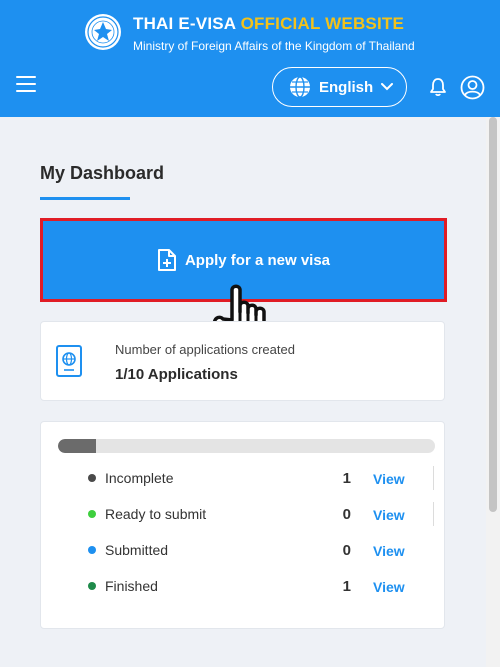 Image resolution: width=500 pixels, height=667 pixels. Describe the element at coordinates (156, 514) in the screenshot. I see `status-name: Ready to submit` at that location.